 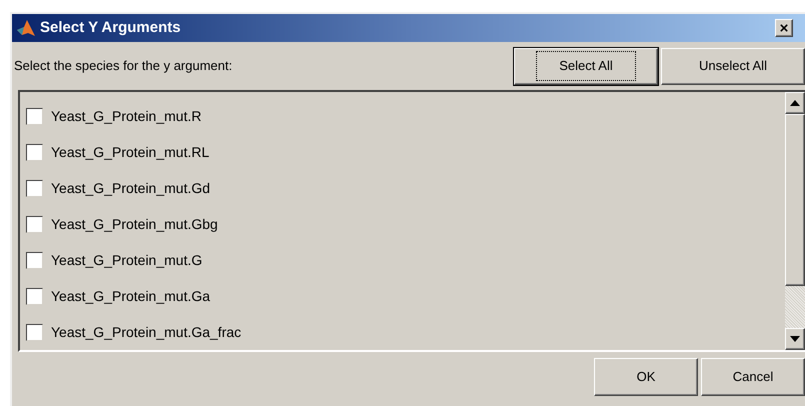 I want to click on select-button: Select All, so click(x=586, y=66).